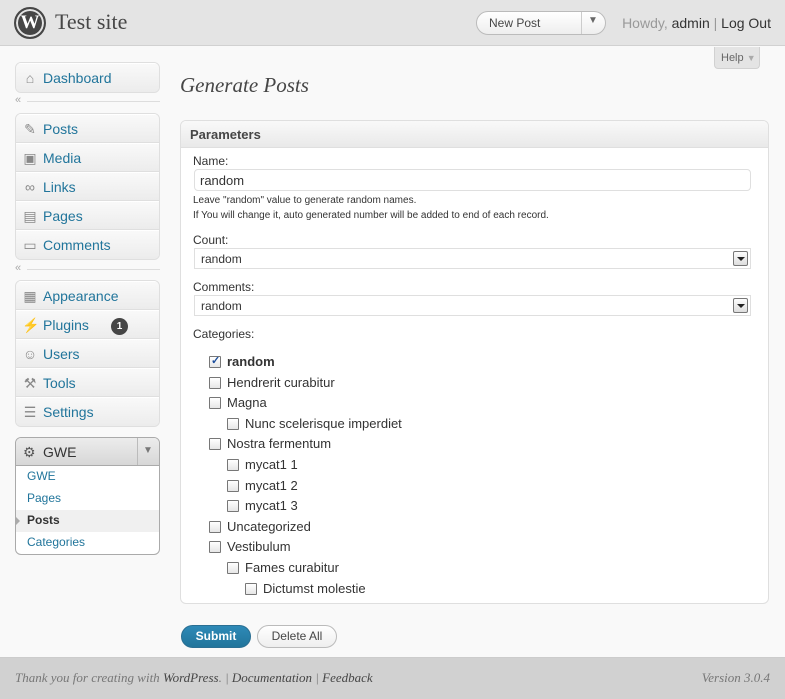 The image size is (785, 699). What do you see at coordinates (541, 23) in the screenshot?
I see `new-post-dropdown: New Post ▼` at bounding box center [541, 23].